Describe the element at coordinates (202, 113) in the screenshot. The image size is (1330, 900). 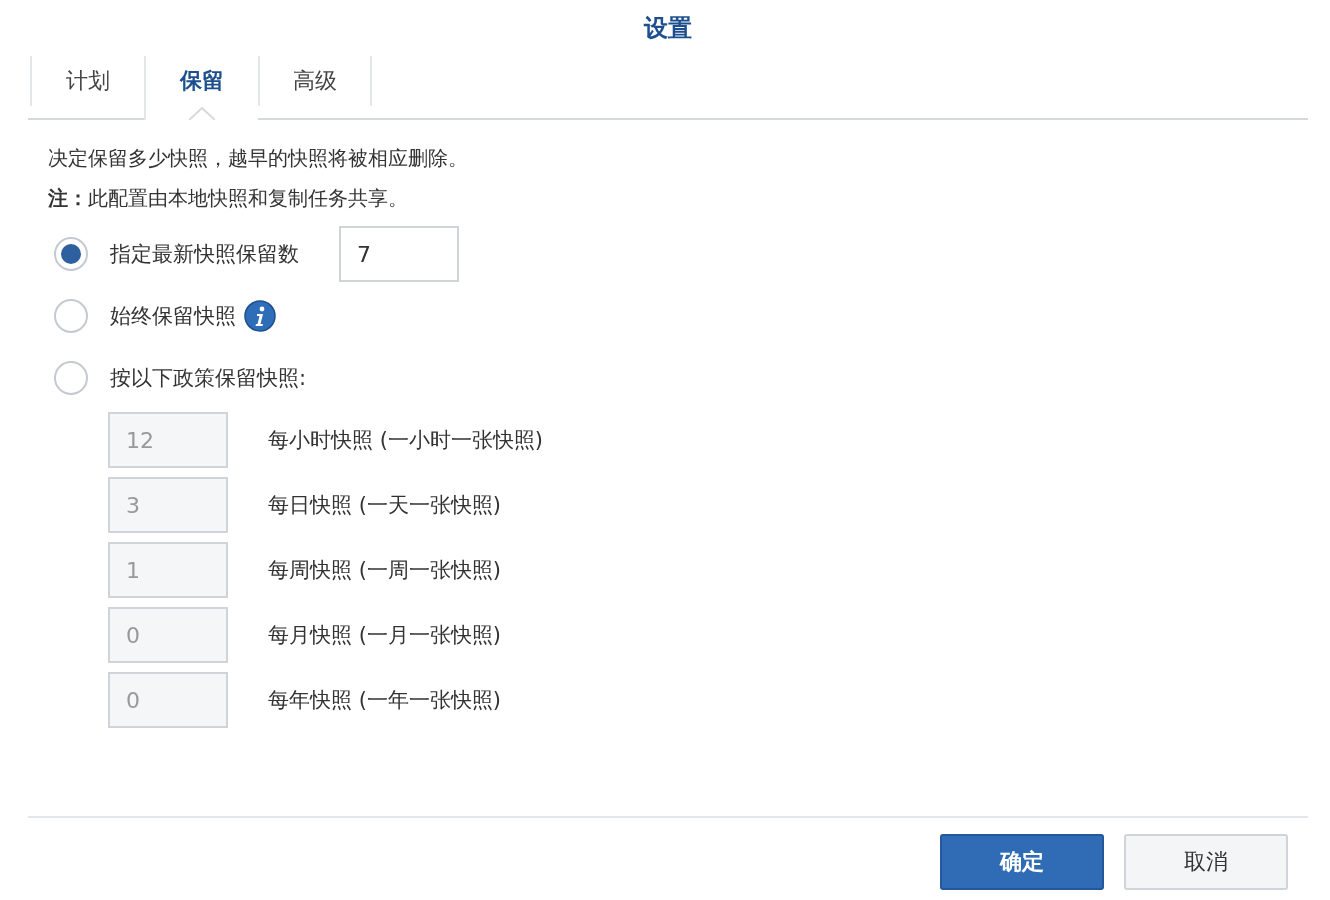
I see `tab-pointer-icon` at that location.